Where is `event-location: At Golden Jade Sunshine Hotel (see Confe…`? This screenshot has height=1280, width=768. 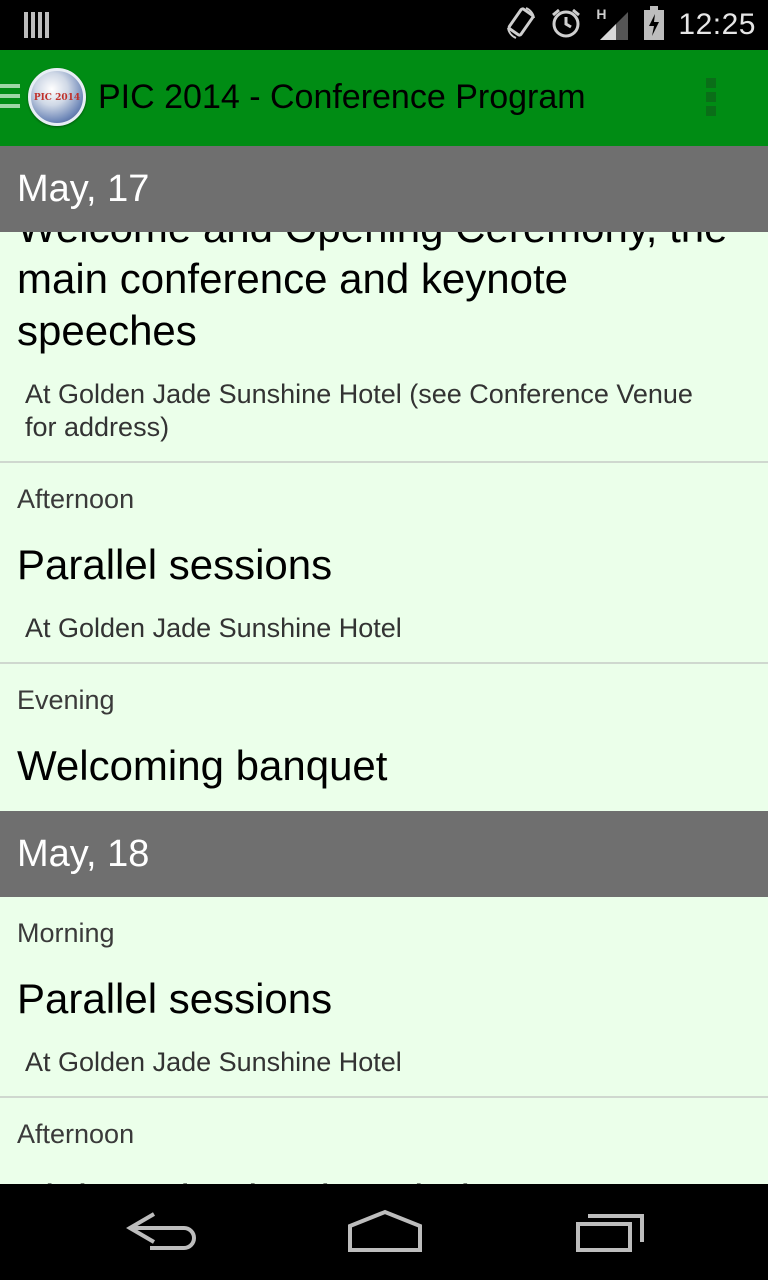
event-location: At Golden Jade Sunshine Hotel (see Confe… is located at coordinates (359, 394).